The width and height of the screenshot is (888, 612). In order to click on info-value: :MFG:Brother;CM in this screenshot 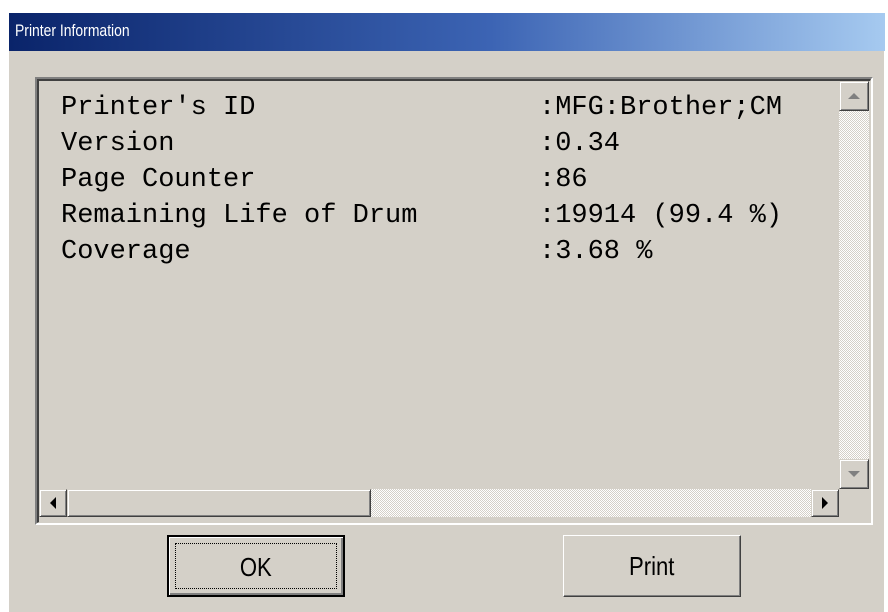, I will do `click(661, 108)`.